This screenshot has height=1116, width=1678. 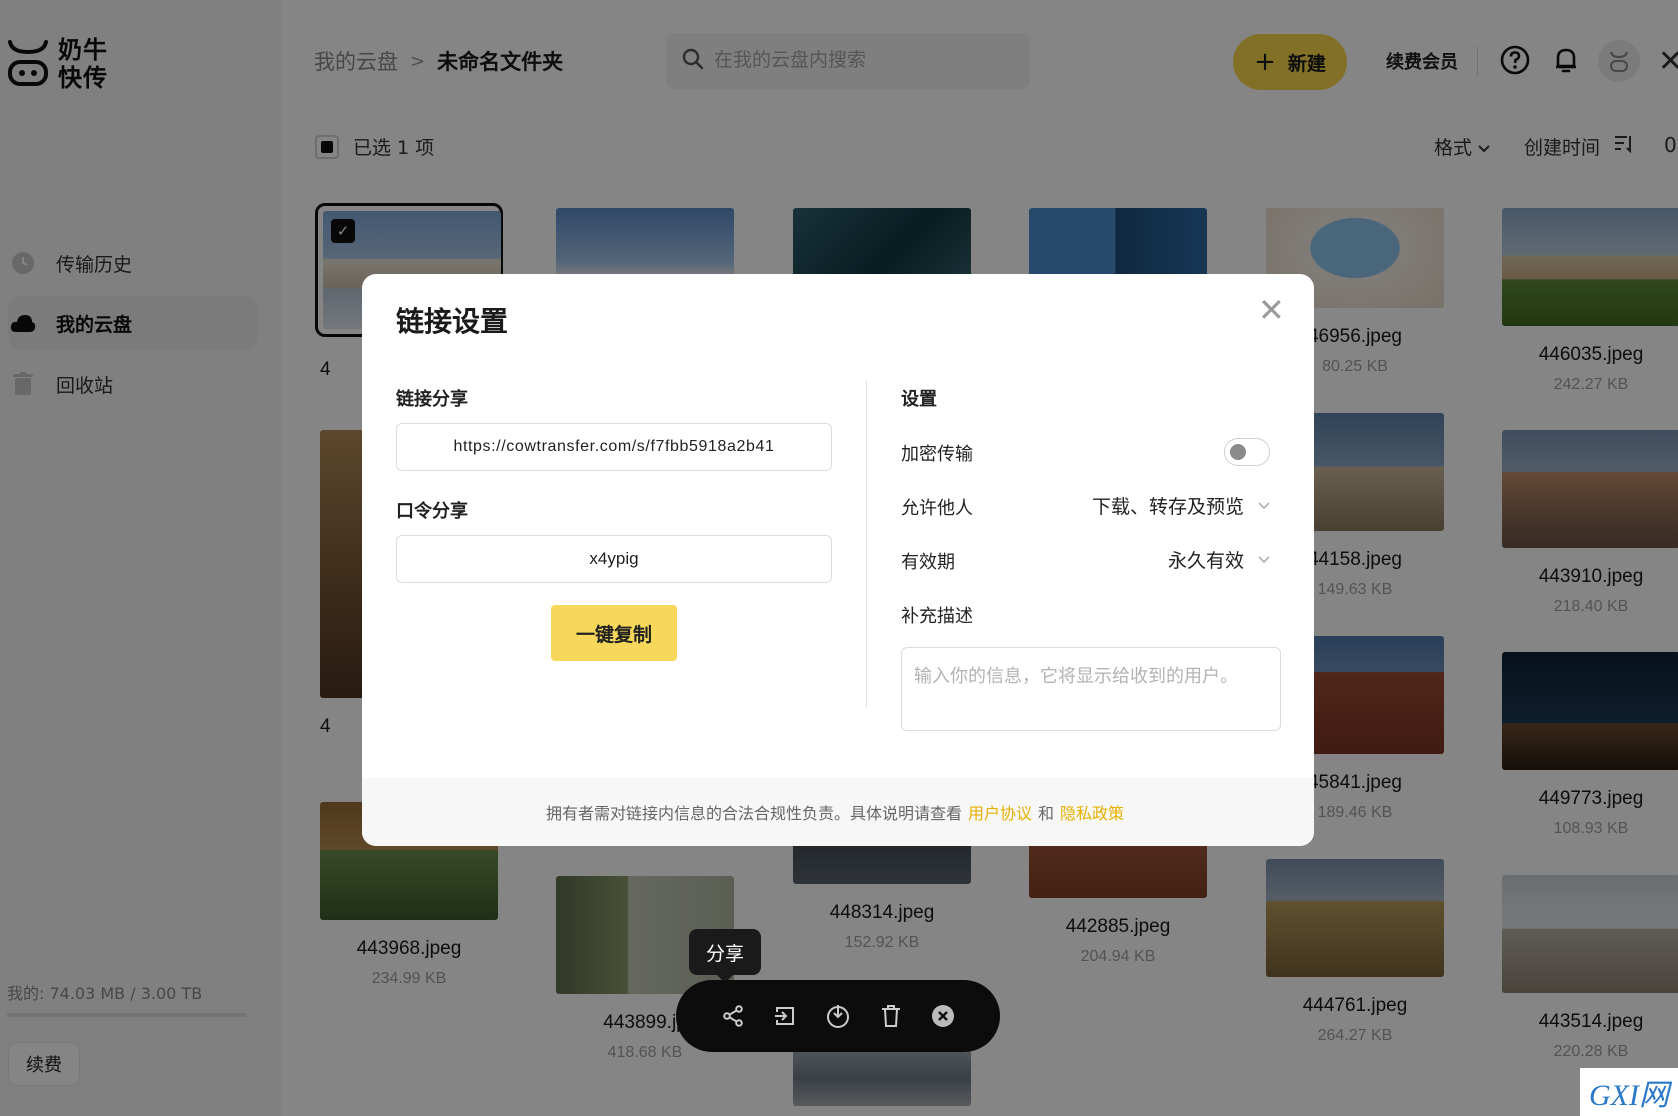 I want to click on share-tooltip: 分享, so click(x=725, y=956).